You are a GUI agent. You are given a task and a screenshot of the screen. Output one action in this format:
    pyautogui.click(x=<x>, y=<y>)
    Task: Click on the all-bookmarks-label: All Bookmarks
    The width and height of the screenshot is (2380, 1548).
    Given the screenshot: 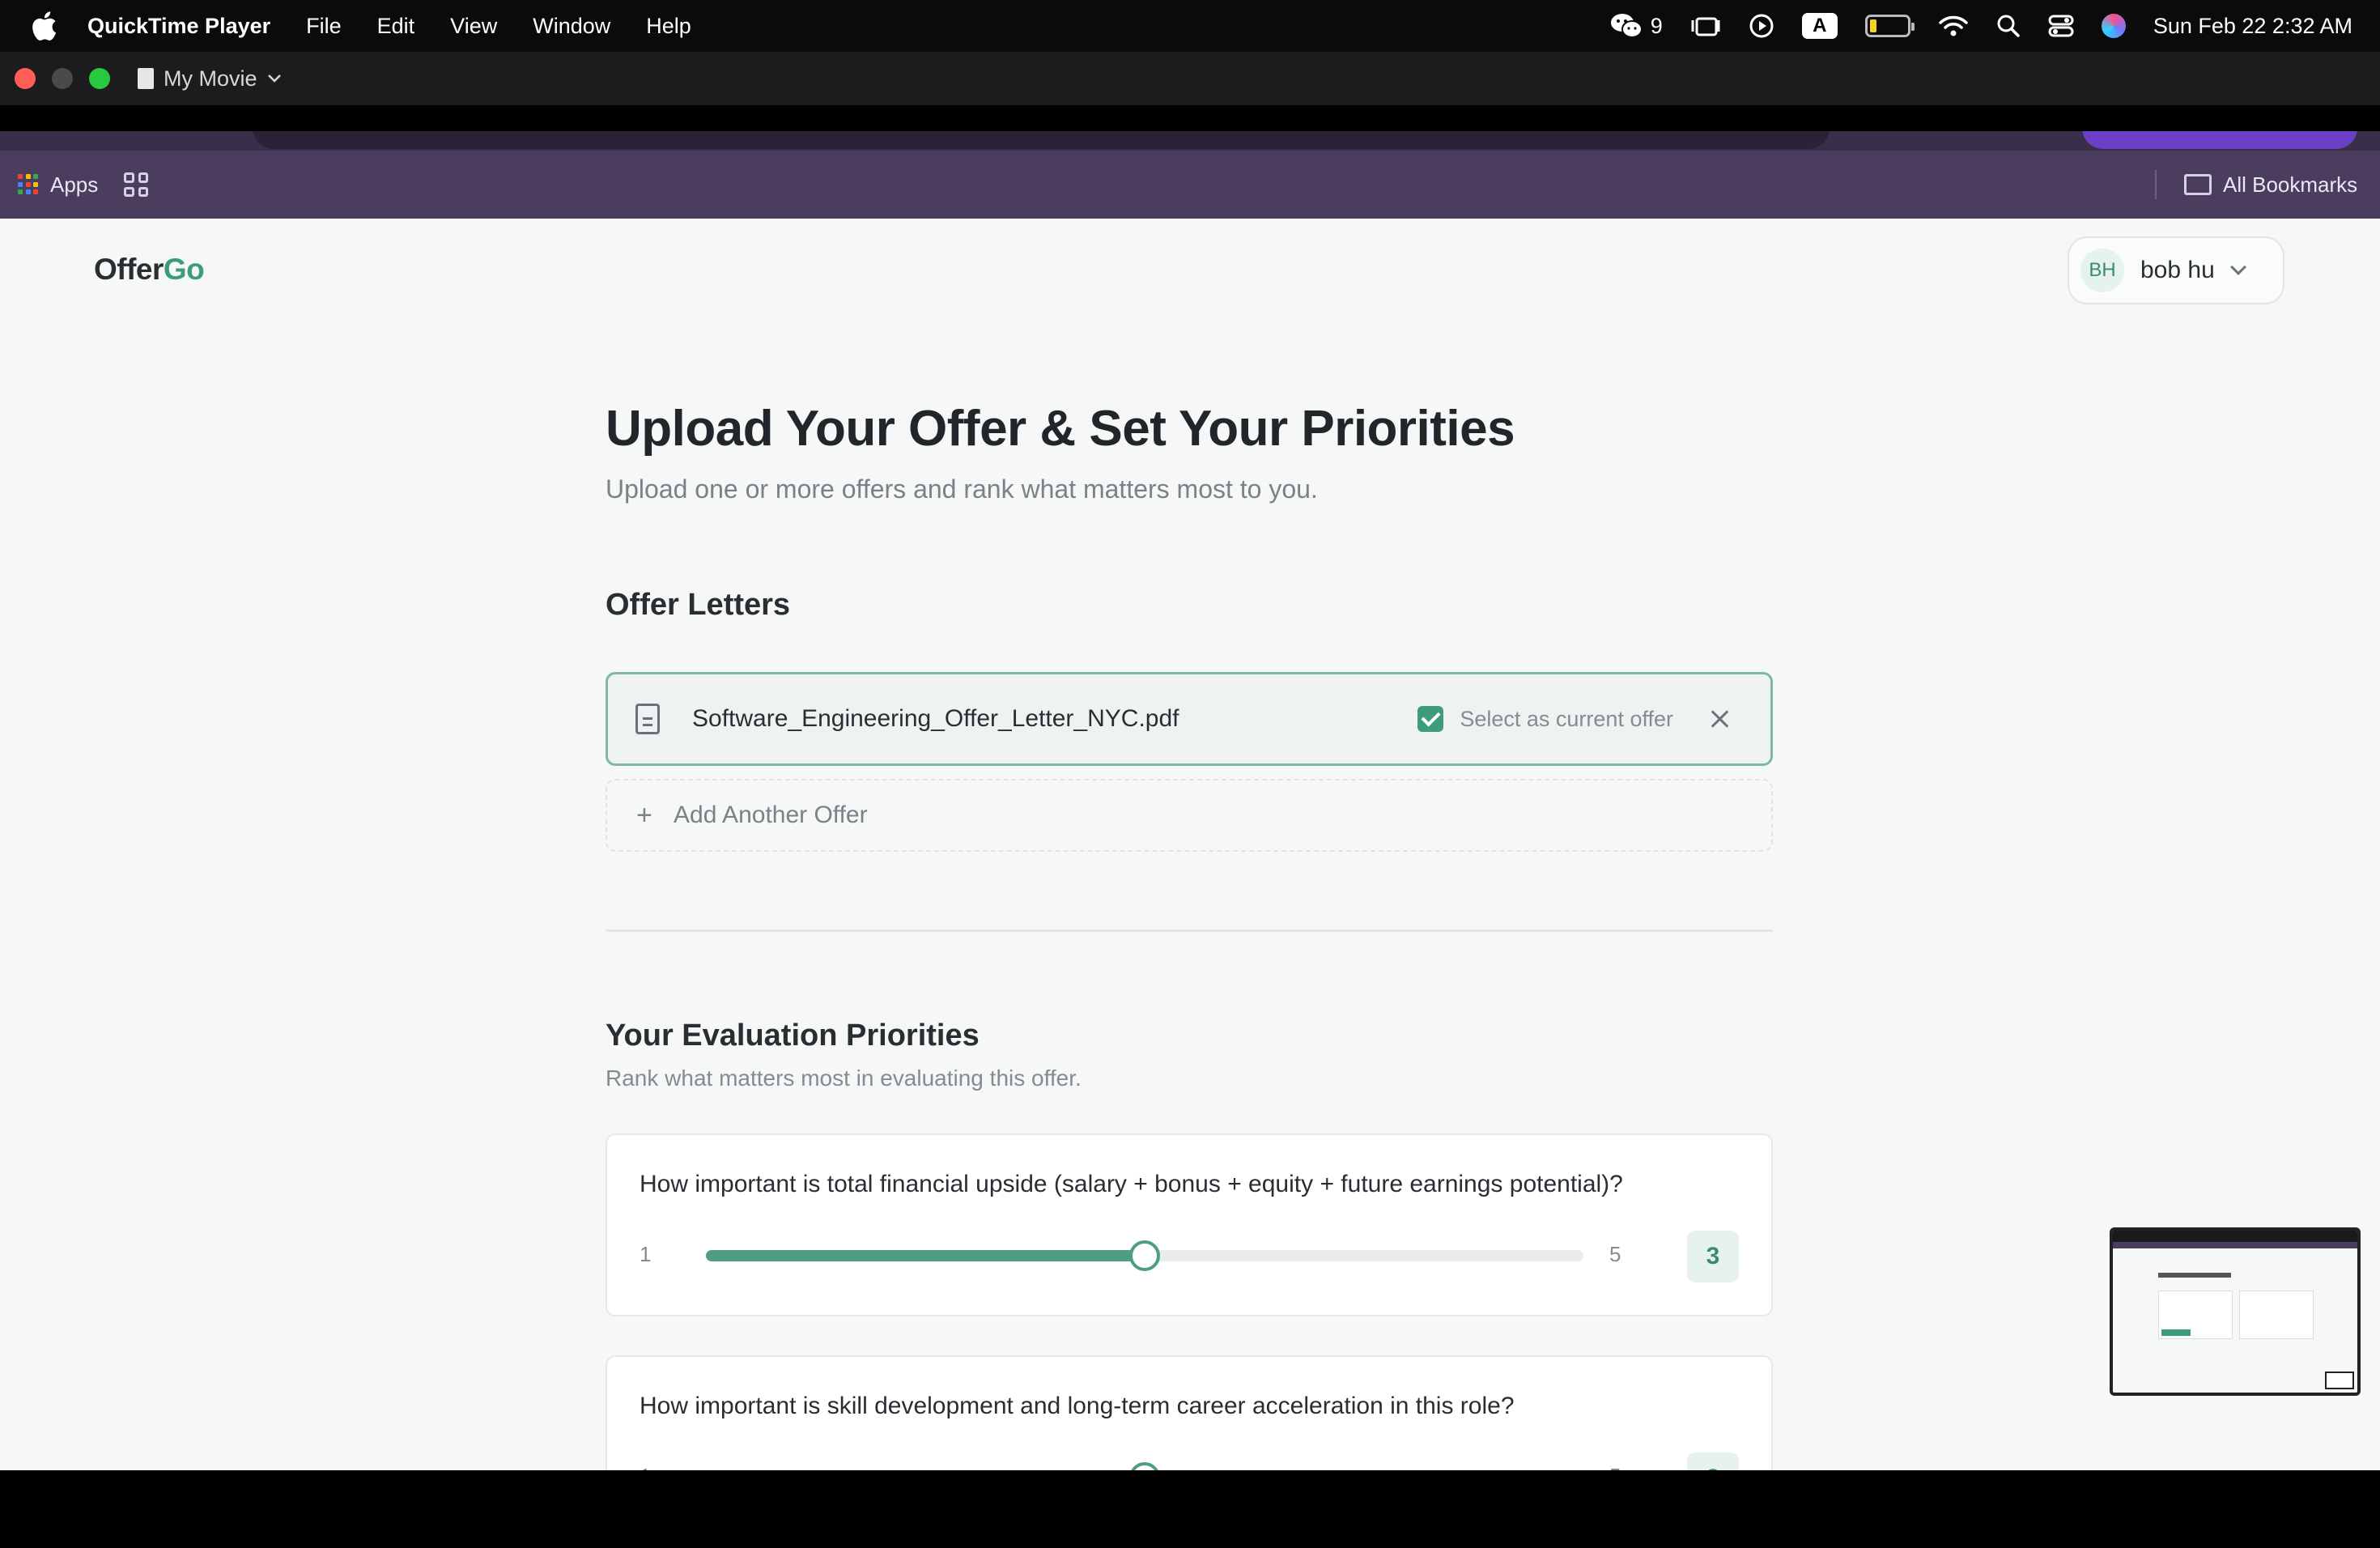 What is the action you would take?
    pyautogui.click(x=2290, y=184)
    